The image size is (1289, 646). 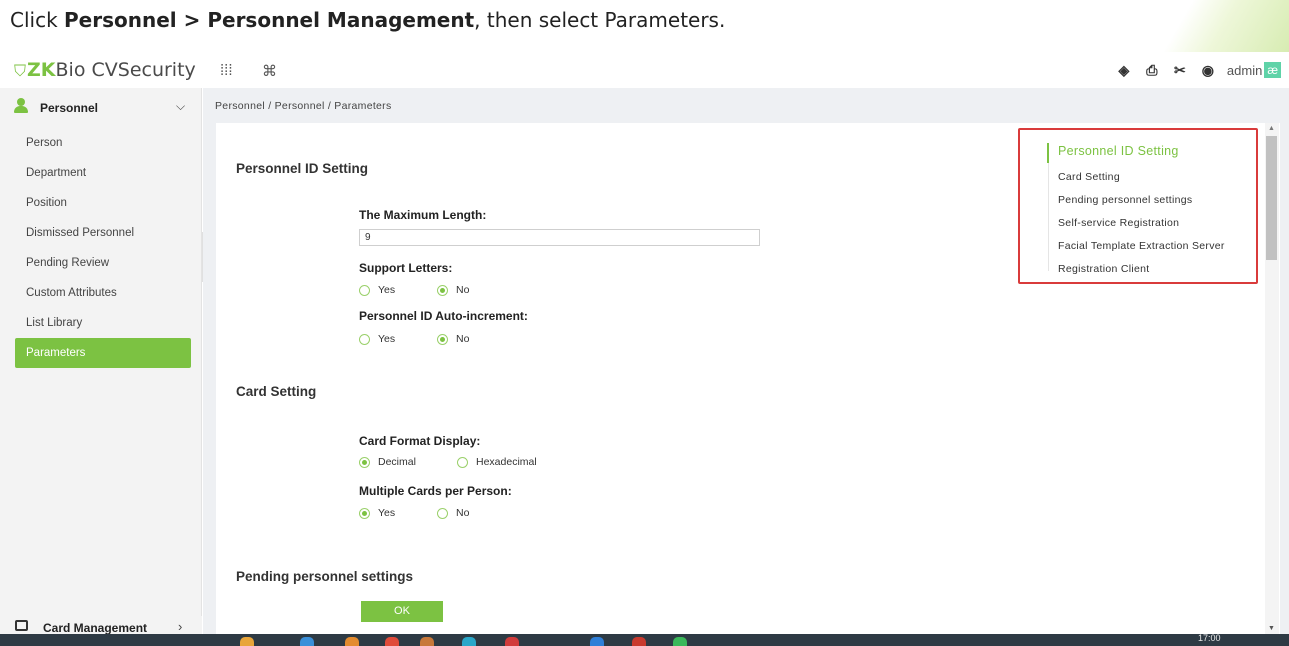 I want to click on support-letters-radio-group: Yes No, so click(x=414, y=290).